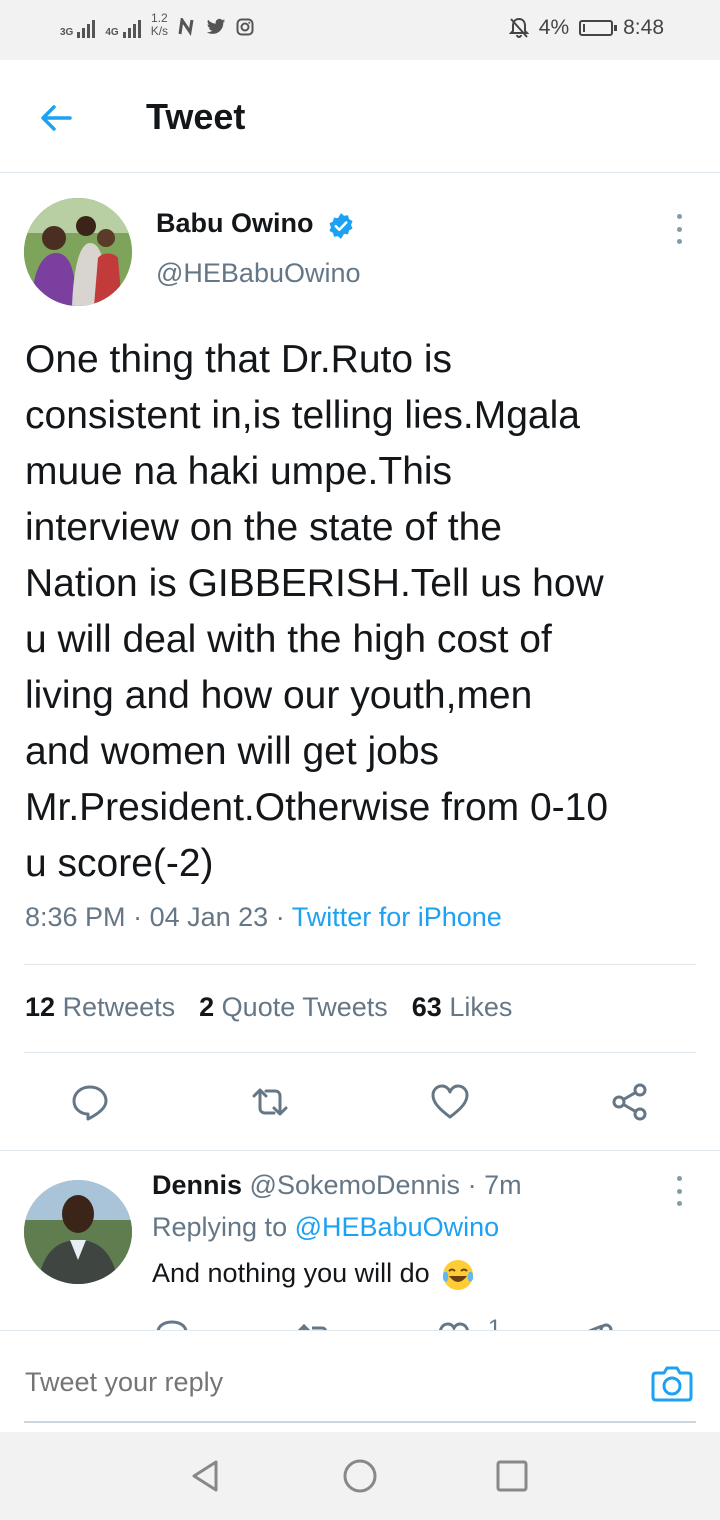 This screenshot has height=1520, width=720. I want to click on clock: 8:48, so click(643, 27).